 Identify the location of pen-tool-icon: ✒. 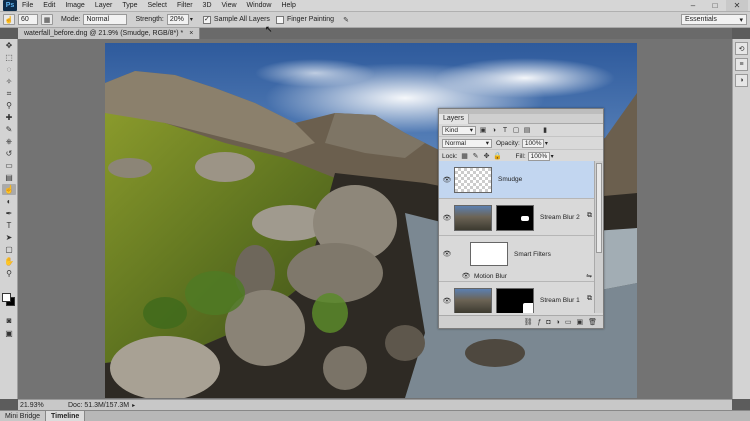
(9, 213).